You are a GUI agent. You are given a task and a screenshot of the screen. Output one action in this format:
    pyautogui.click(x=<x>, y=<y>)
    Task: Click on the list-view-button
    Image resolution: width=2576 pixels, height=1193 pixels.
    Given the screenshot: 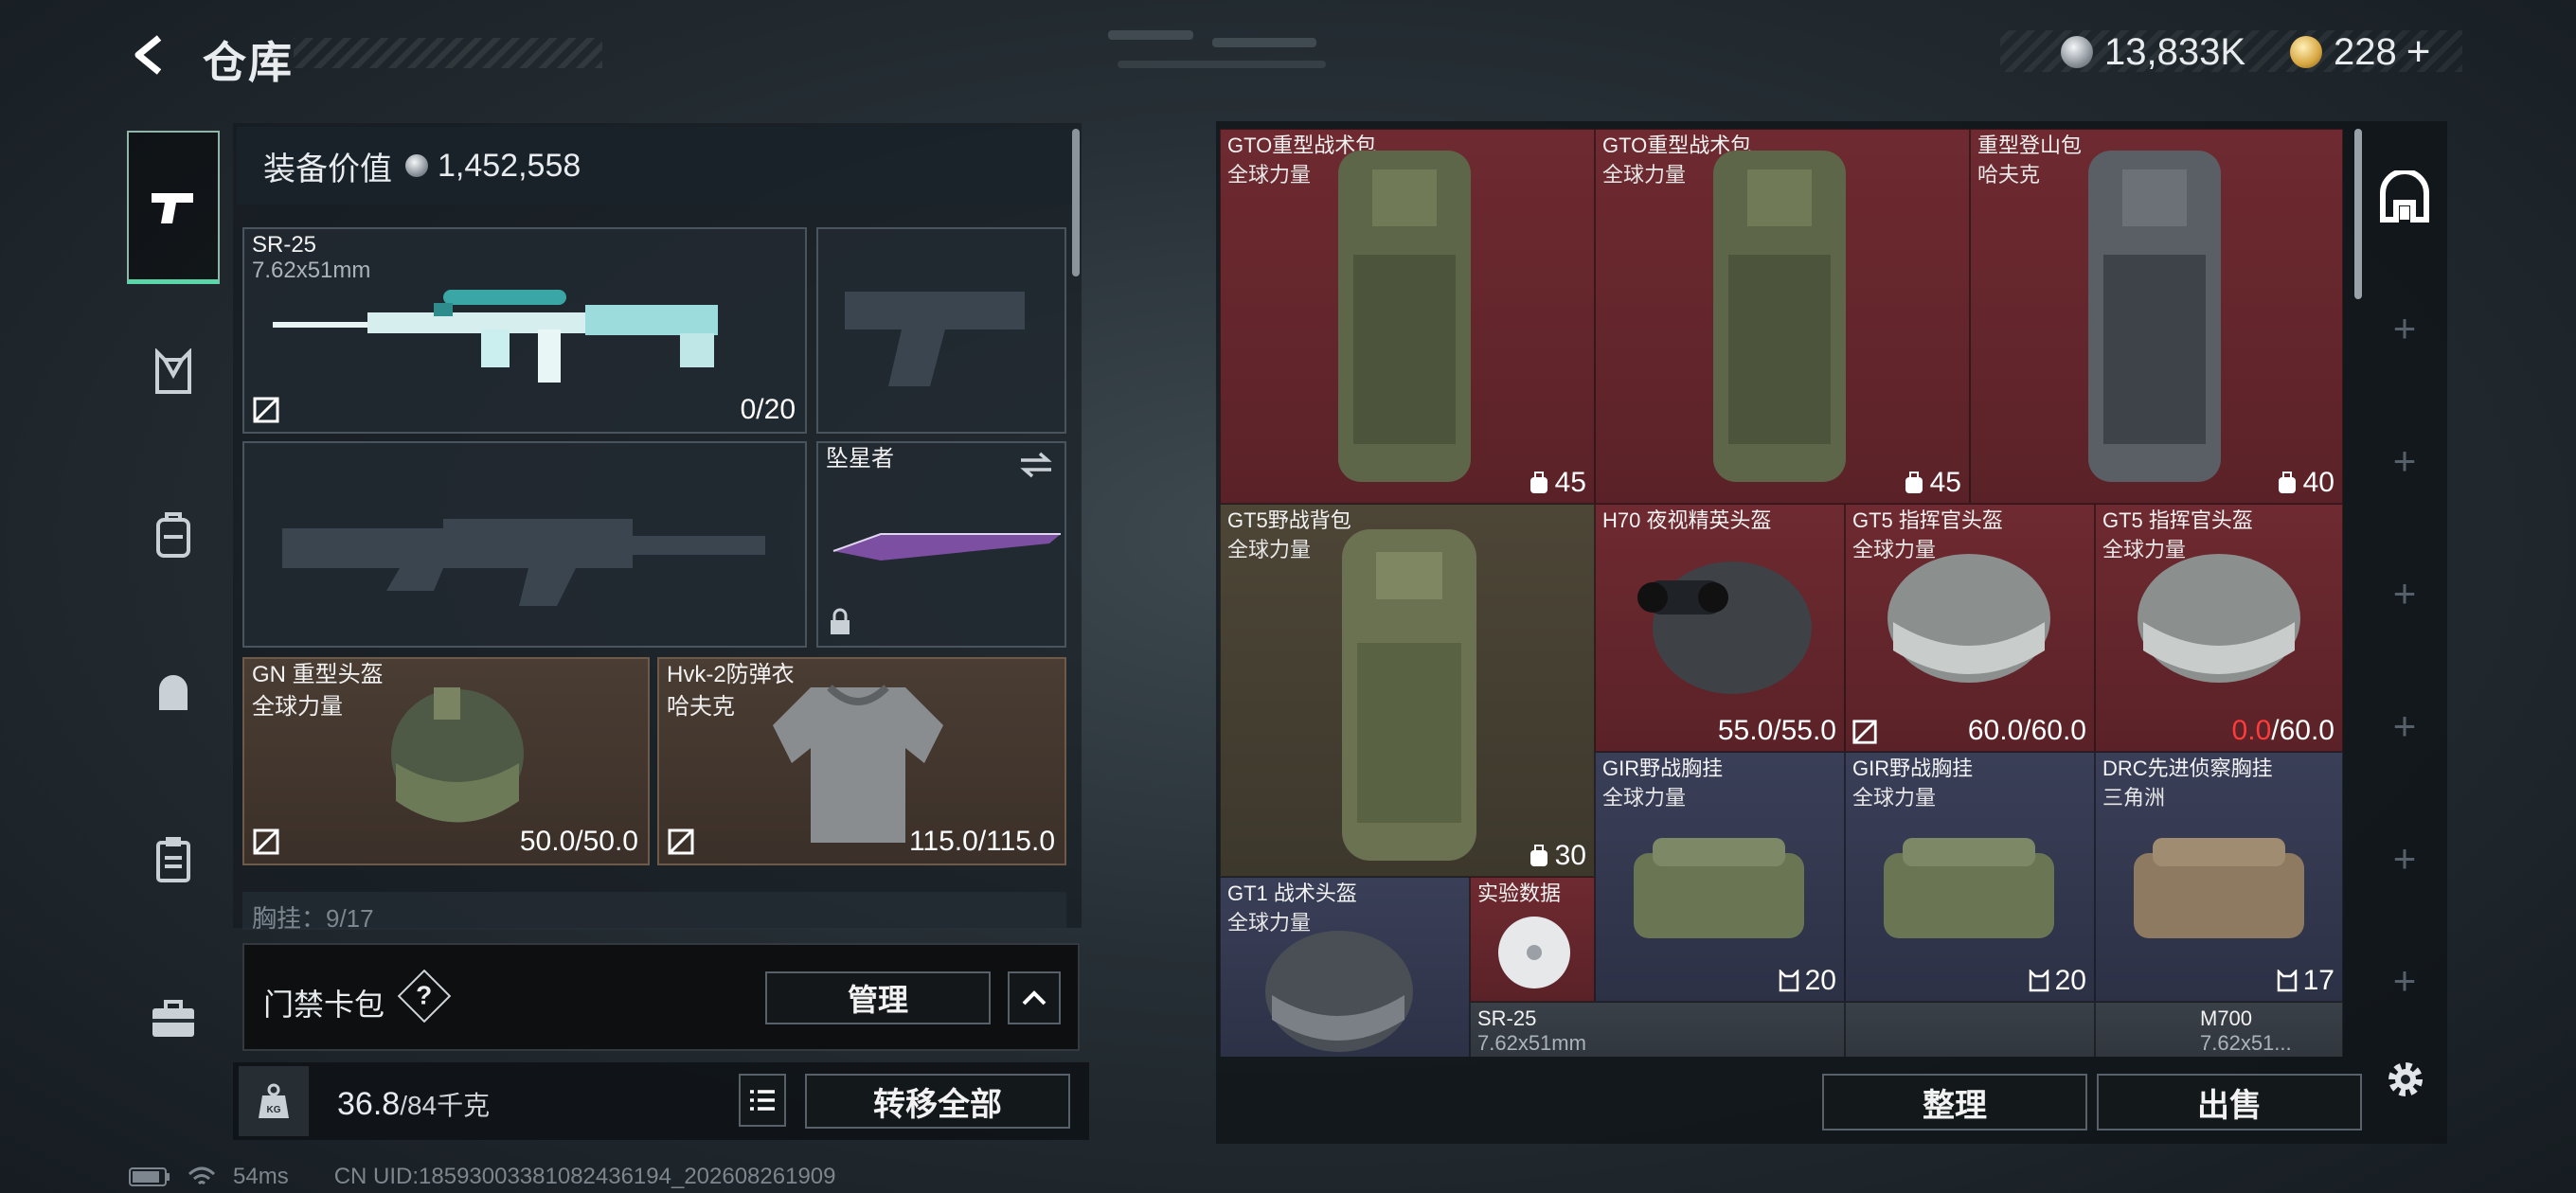 What is the action you would take?
    pyautogui.click(x=762, y=1100)
    